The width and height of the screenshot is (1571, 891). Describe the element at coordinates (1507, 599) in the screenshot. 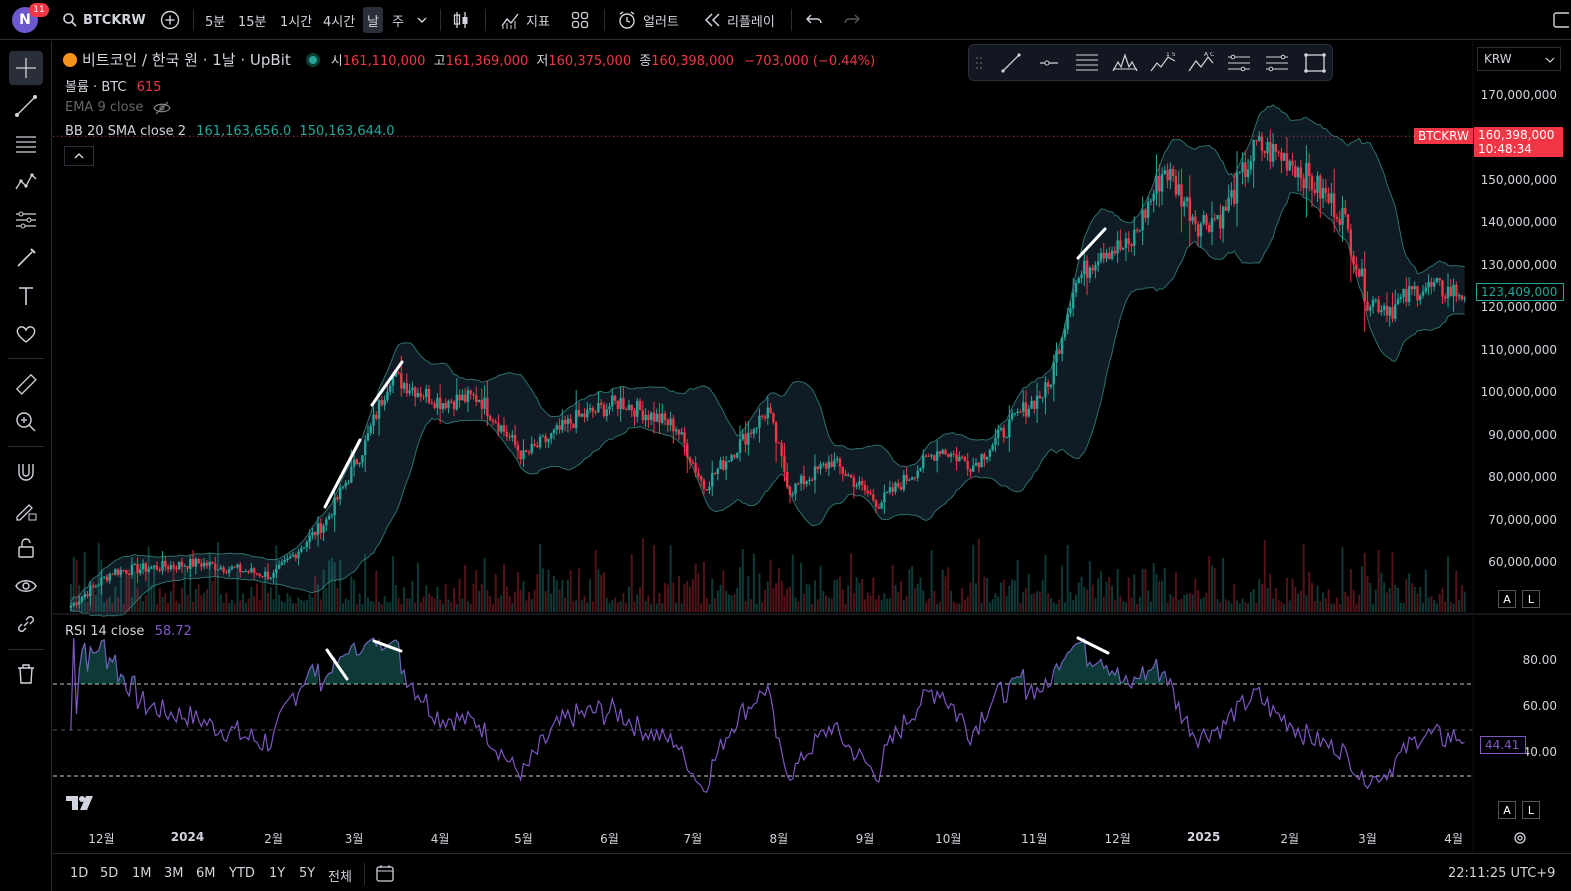

I see `auto-scale-button: A` at that location.